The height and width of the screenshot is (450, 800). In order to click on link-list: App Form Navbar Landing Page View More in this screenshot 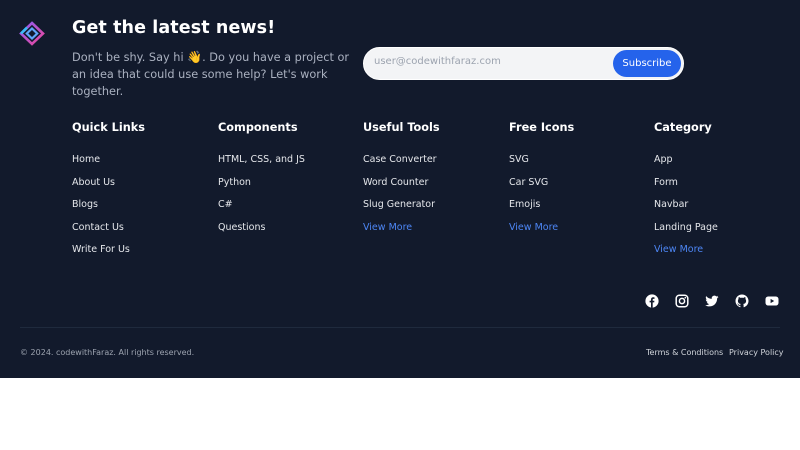, I will do `click(719, 209)`.